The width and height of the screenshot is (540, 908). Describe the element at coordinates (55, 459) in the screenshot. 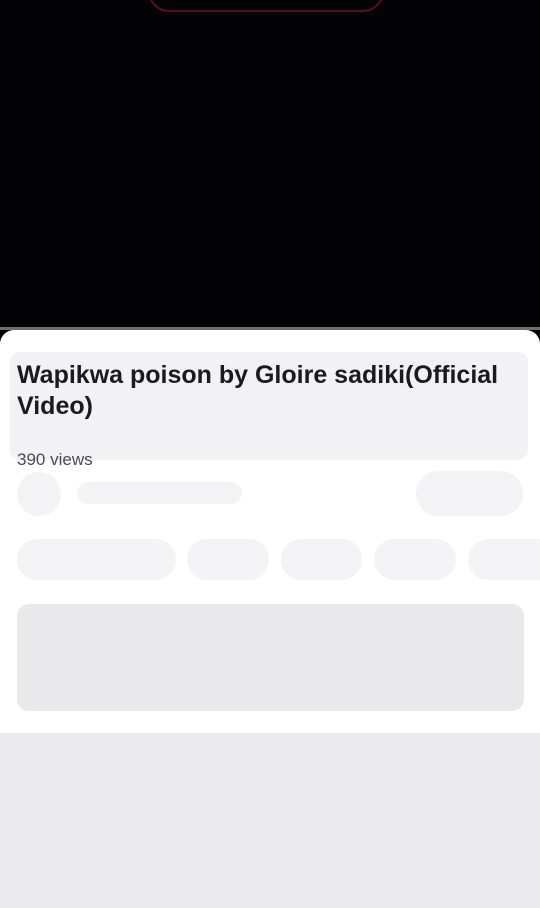

I see `view-count: 390 views` at that location.